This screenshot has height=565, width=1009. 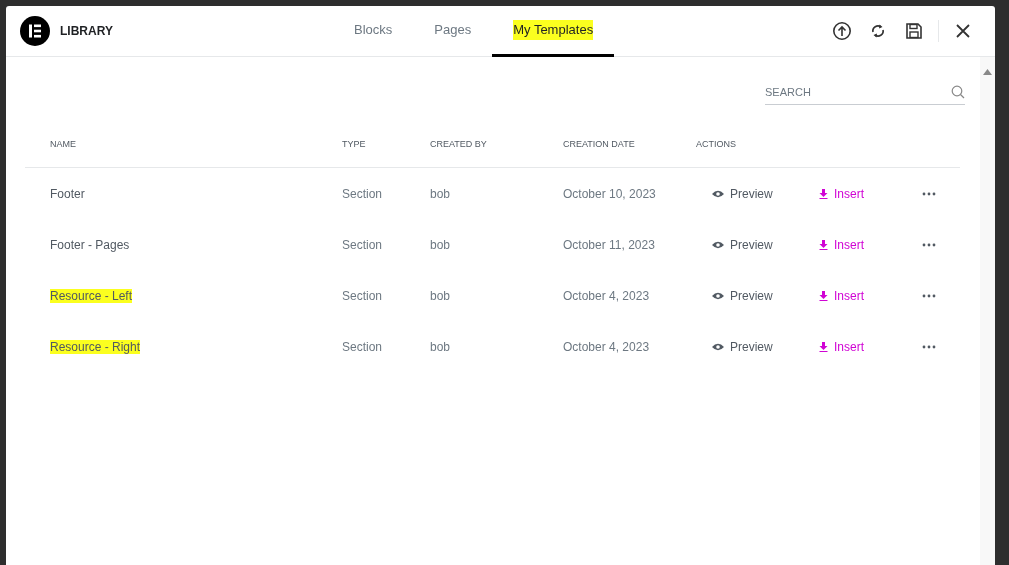 I want to click on logo-icon, so click(x=35, y=31).